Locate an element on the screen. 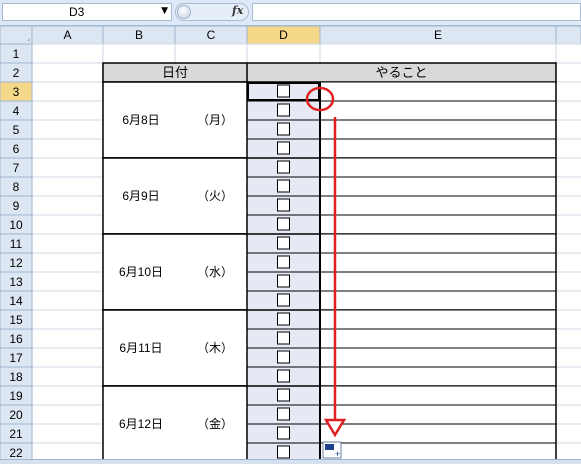  row-header-label: 21 is located at coordinates (16, 434).